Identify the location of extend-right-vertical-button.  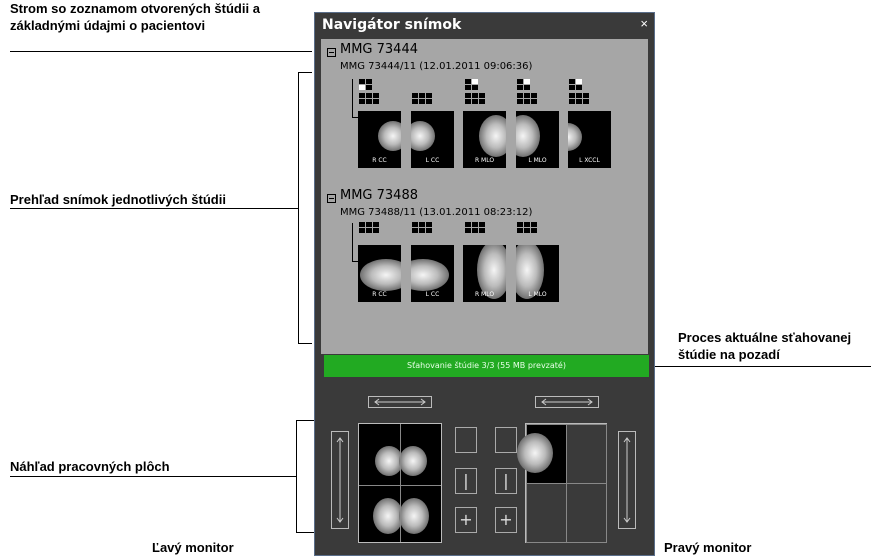
(627, 480).